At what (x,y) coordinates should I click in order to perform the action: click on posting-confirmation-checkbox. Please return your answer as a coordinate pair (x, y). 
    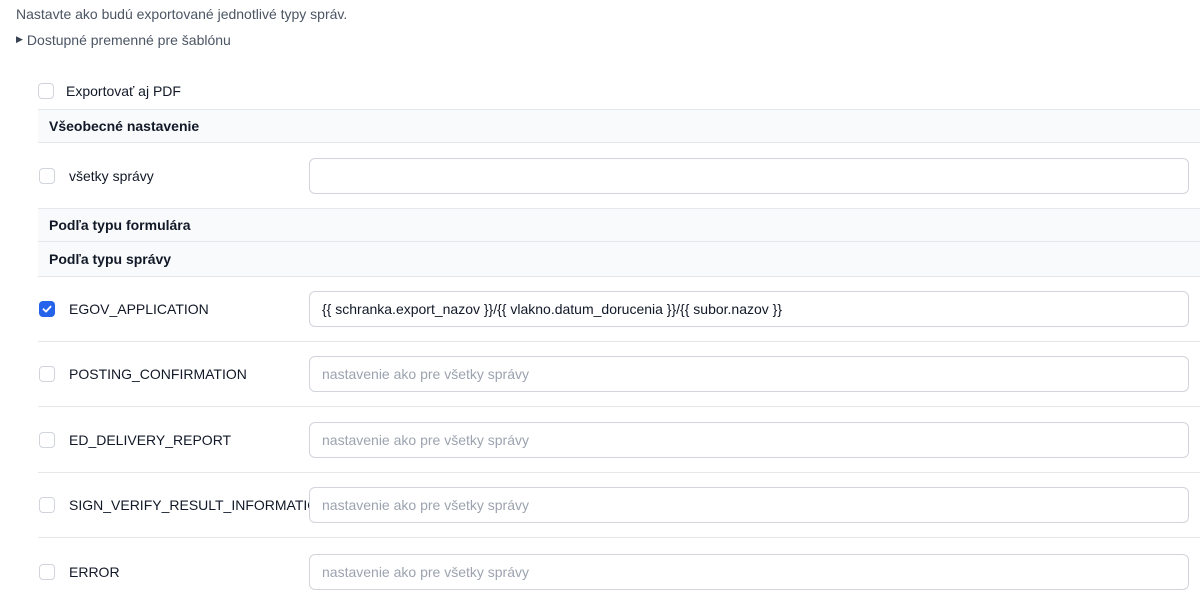
    Looking at the image, I should click on (47, 374).